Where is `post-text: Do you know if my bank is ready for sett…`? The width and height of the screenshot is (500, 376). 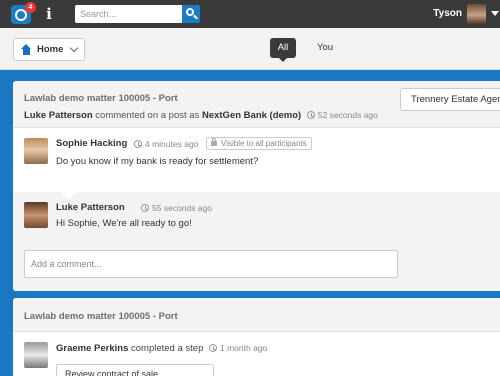
post-text: Do you know if my bank is ready for sett… is located at coordinates (157, 161).